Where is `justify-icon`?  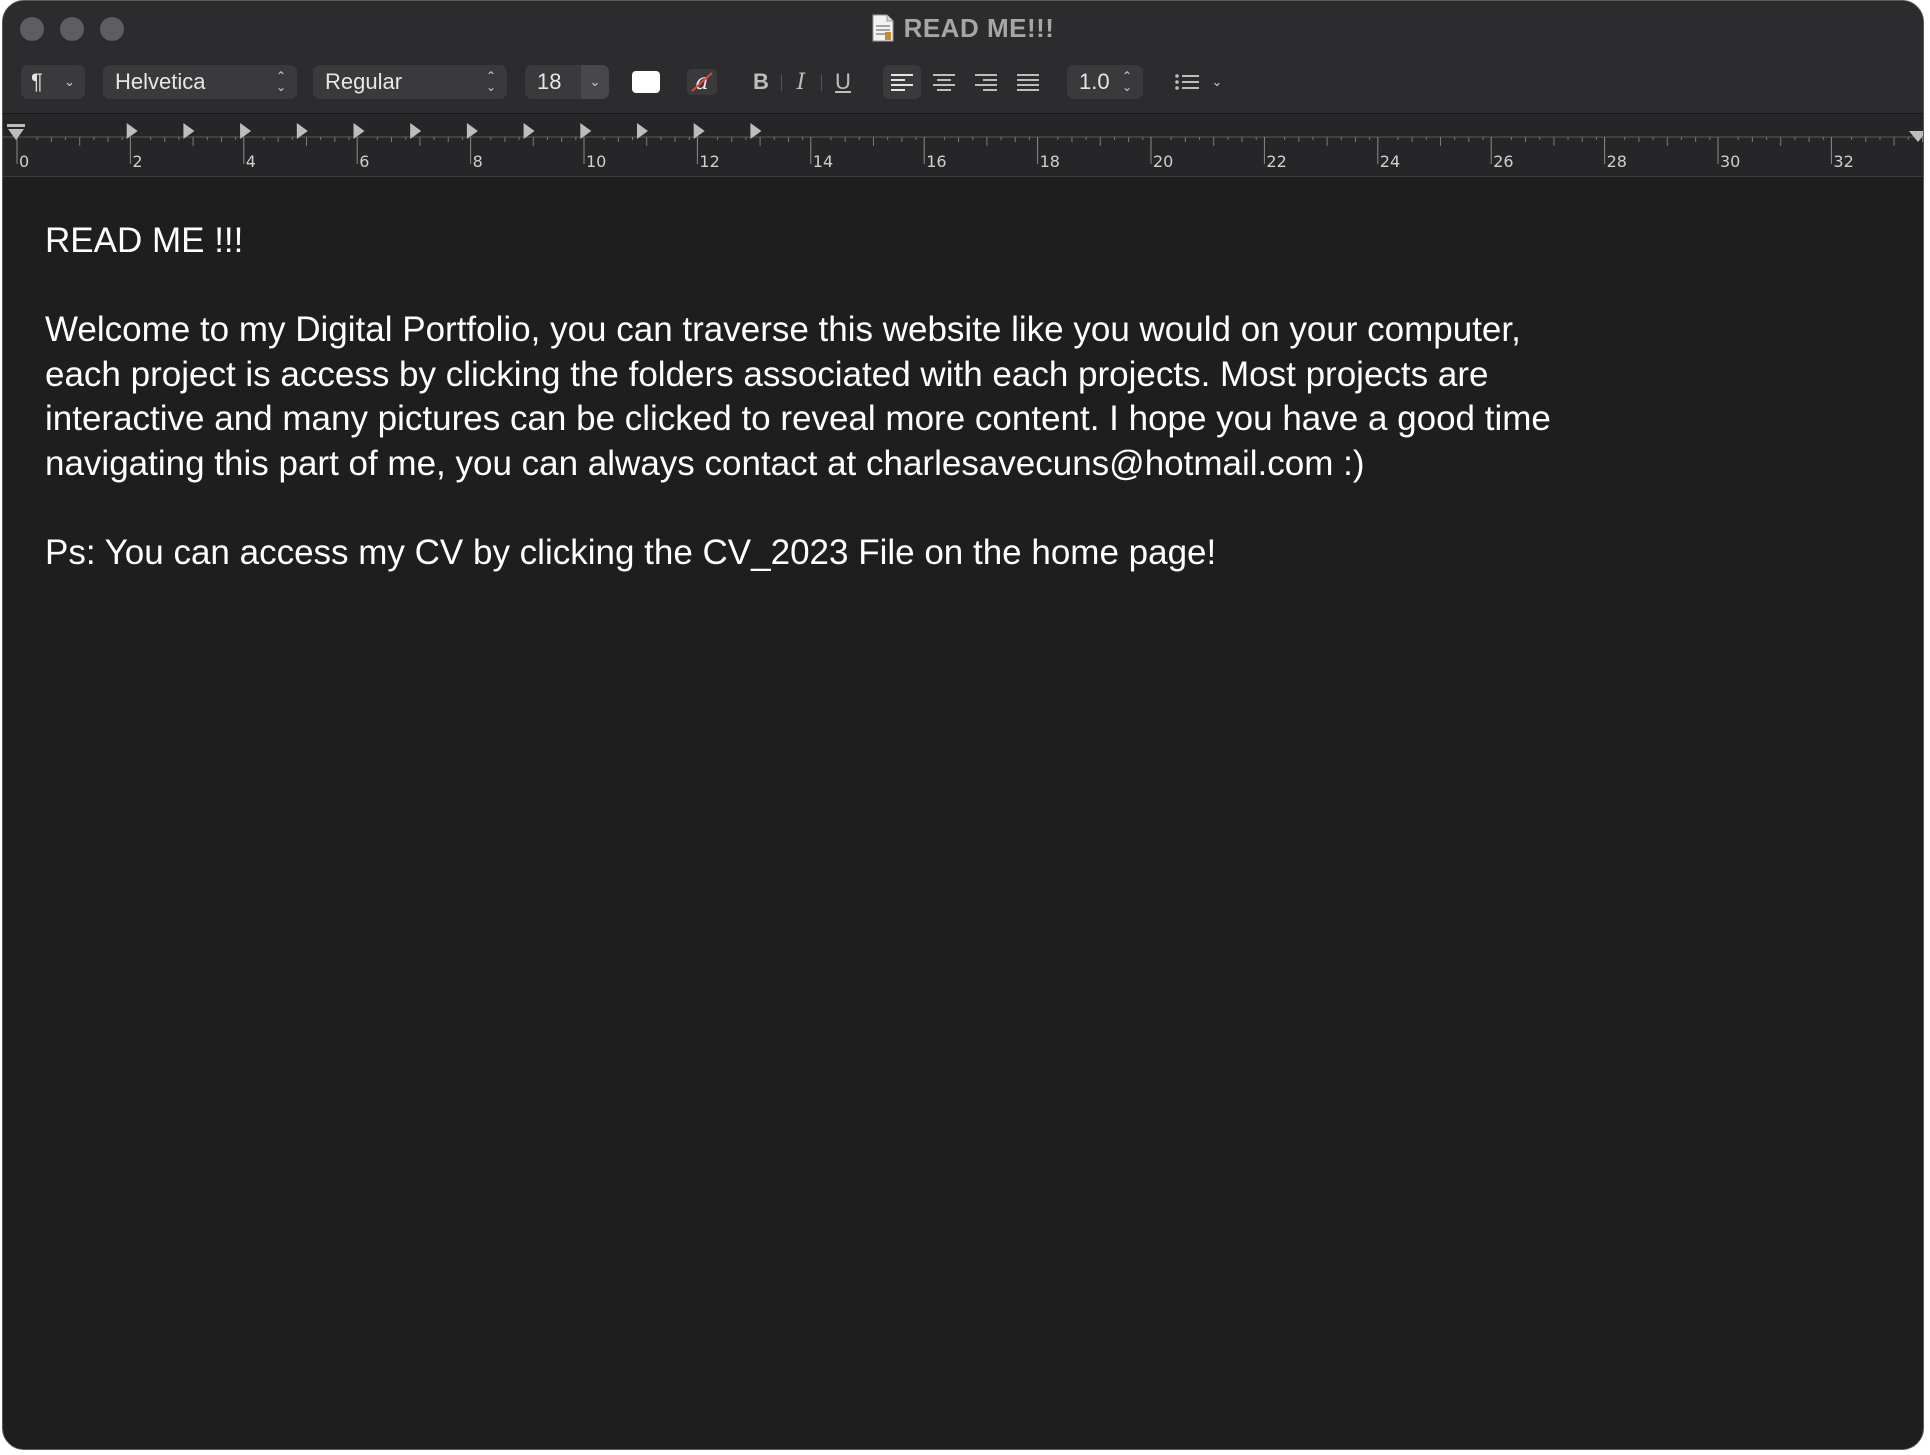 justify-icon is located at coordinates (1028, 82).